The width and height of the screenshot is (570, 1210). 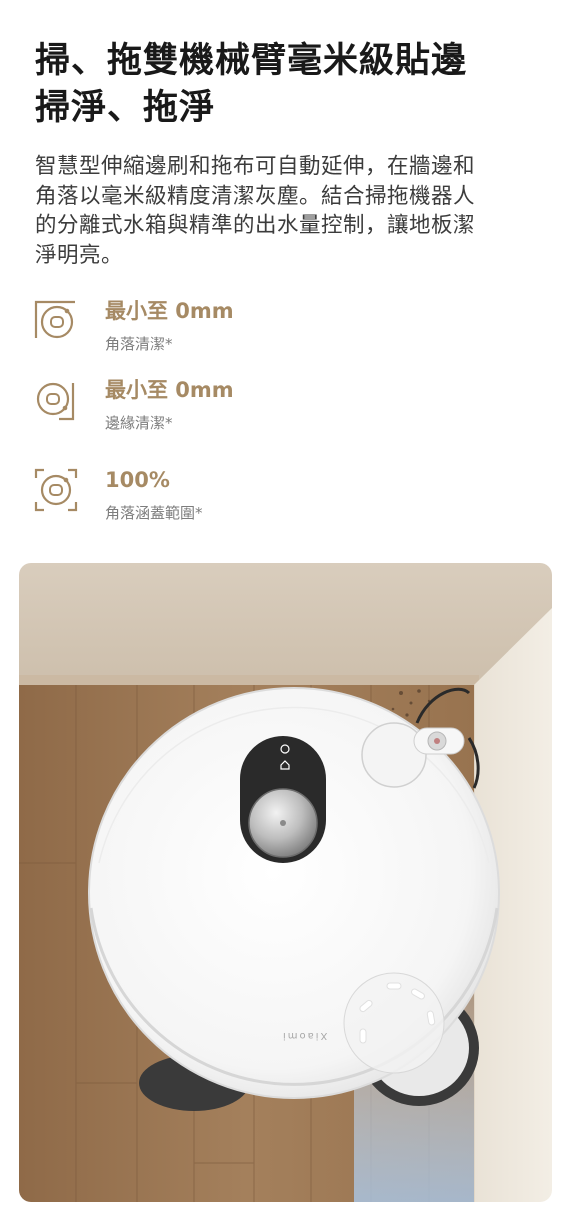 I want to click on headline: 掃、拖雙機械臂毫米級貼邊 掃淨、拖淨, so click(x=290, y=85).